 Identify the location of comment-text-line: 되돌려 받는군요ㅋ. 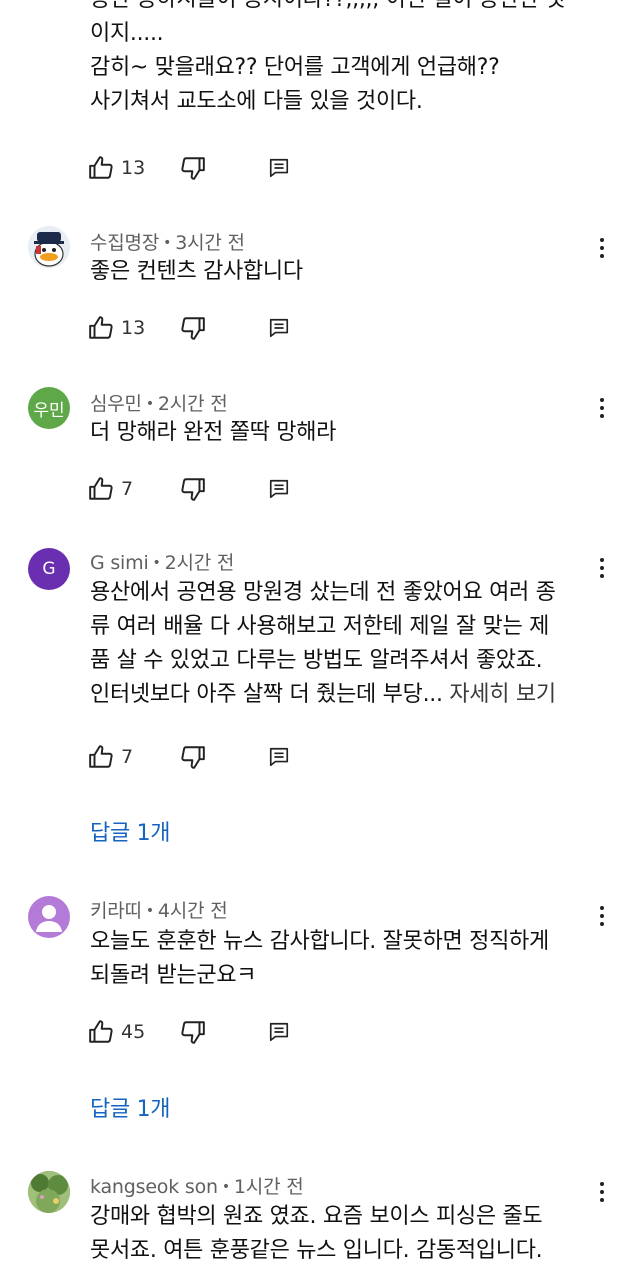
(173, 975).